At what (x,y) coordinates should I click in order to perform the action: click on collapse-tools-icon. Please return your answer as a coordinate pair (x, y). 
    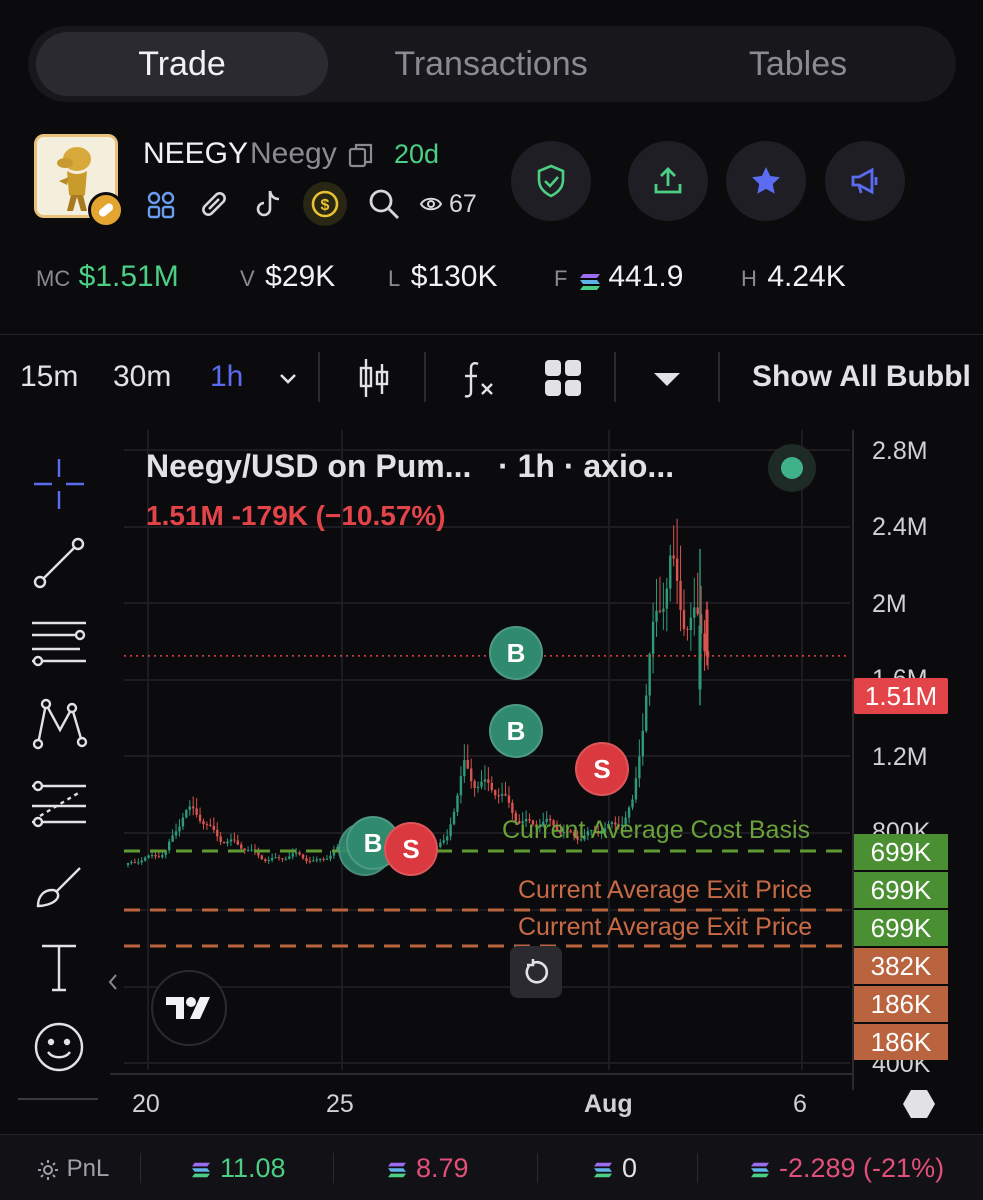
    Looking at the image, I should click on (113, 982).